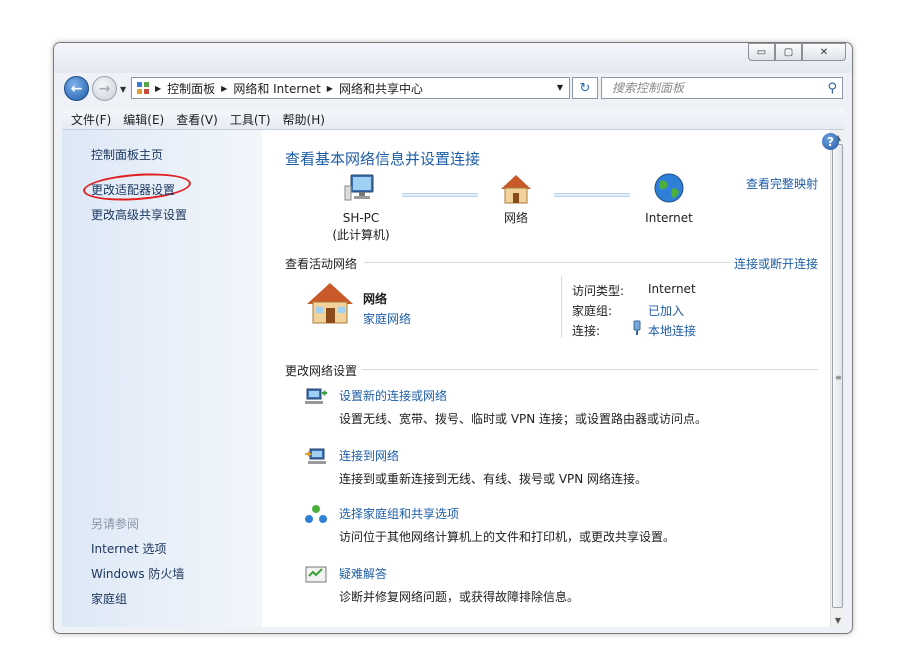 Image resolution: width=910 pixels, height=664 pixels. Describe the element at coordinates (321, 371) in the screenshot. I see `change-settings-label: 更改网络设置` at that location.